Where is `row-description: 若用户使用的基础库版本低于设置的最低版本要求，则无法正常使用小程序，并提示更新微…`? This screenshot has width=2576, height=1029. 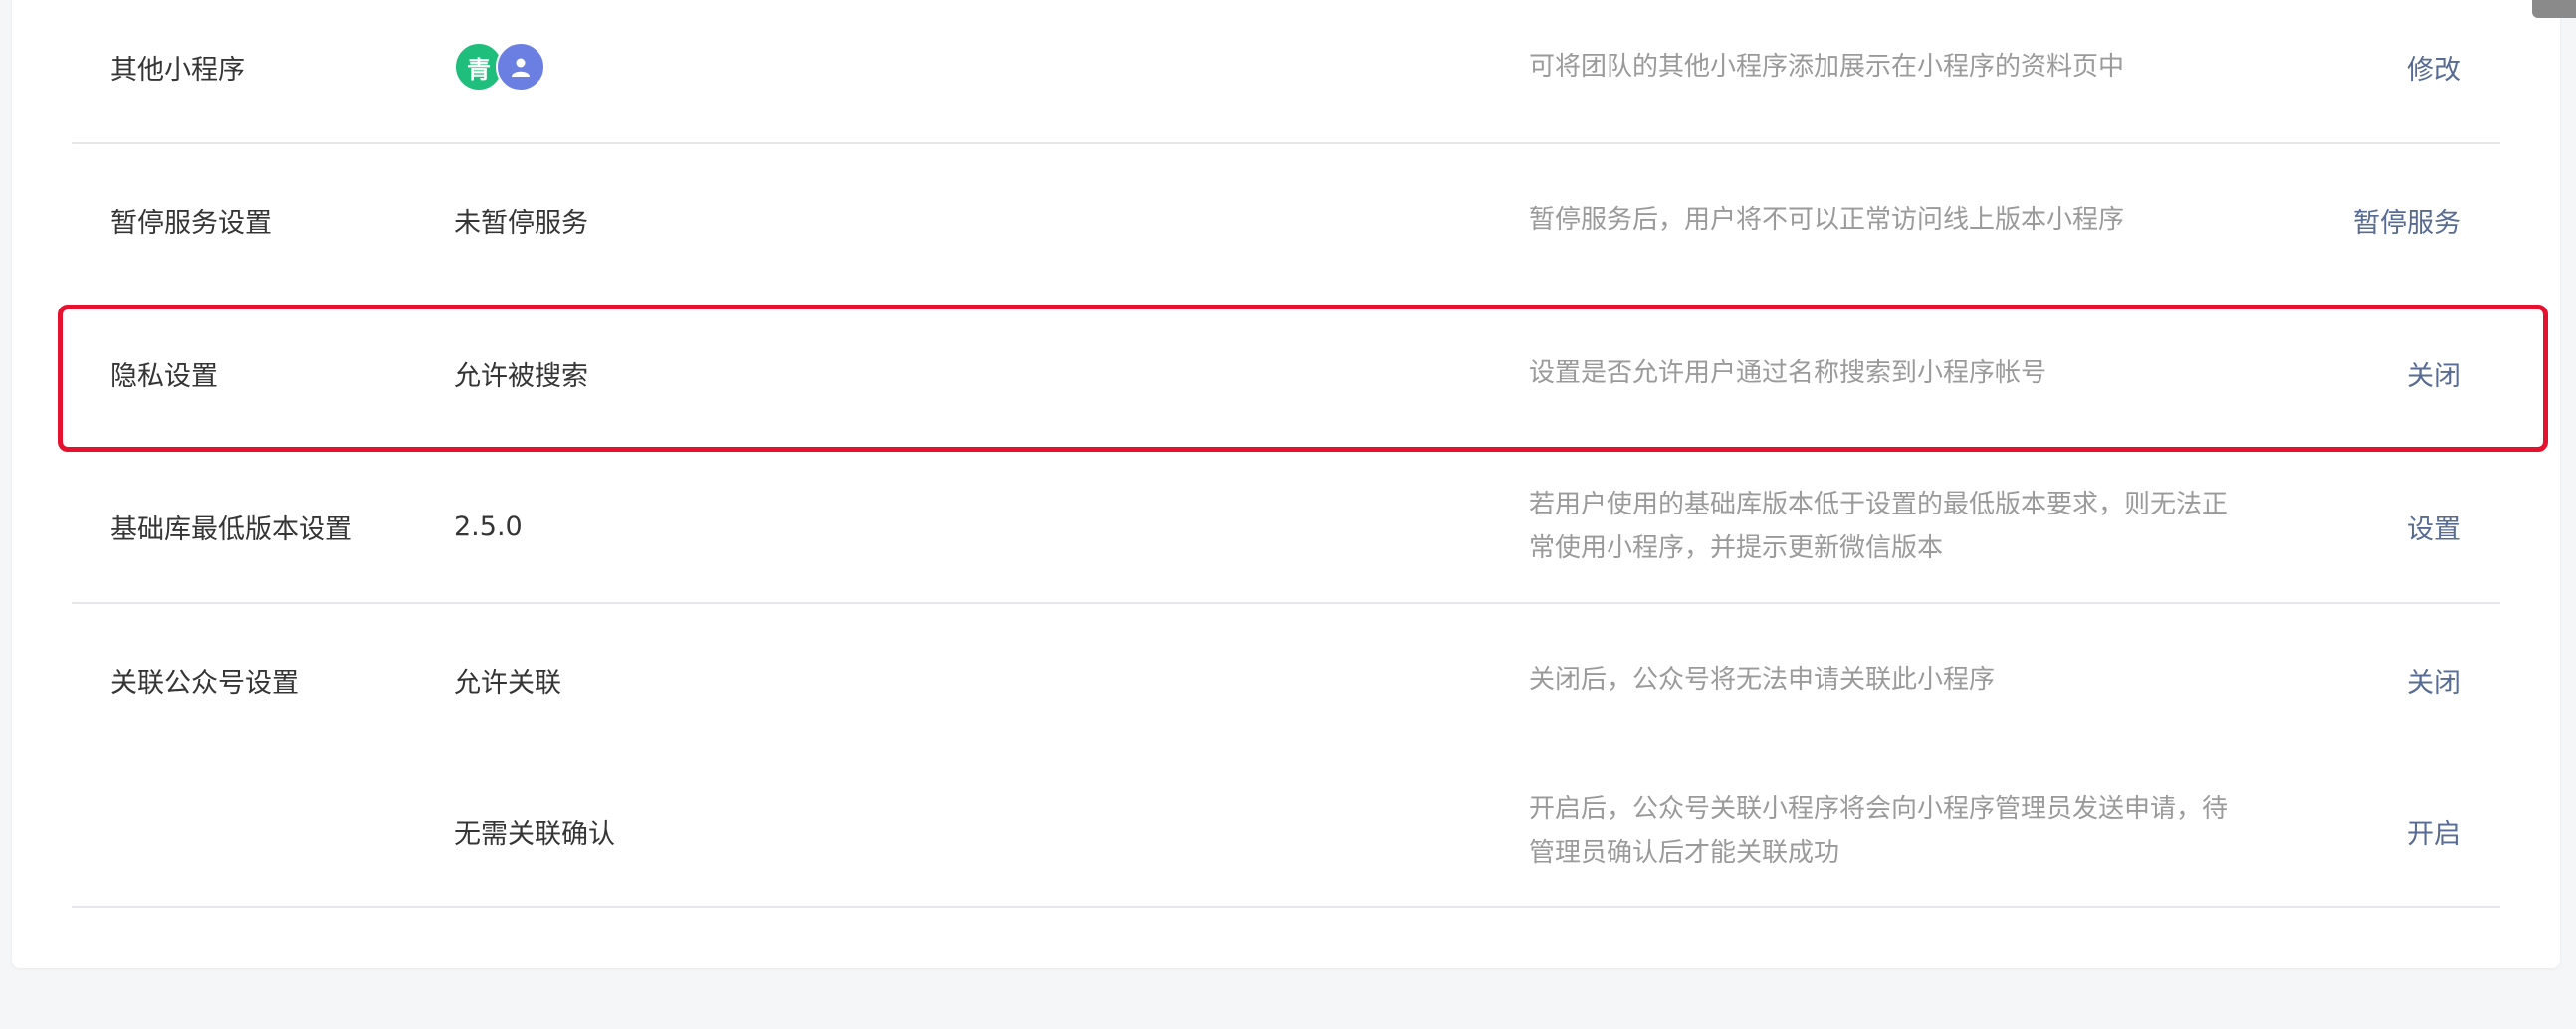
row-description: 若用户使用的基础库版本低于设置的最低版本要求，则无法正常使用小程序，并提示更新微… is located at coordinates (1879, 526).